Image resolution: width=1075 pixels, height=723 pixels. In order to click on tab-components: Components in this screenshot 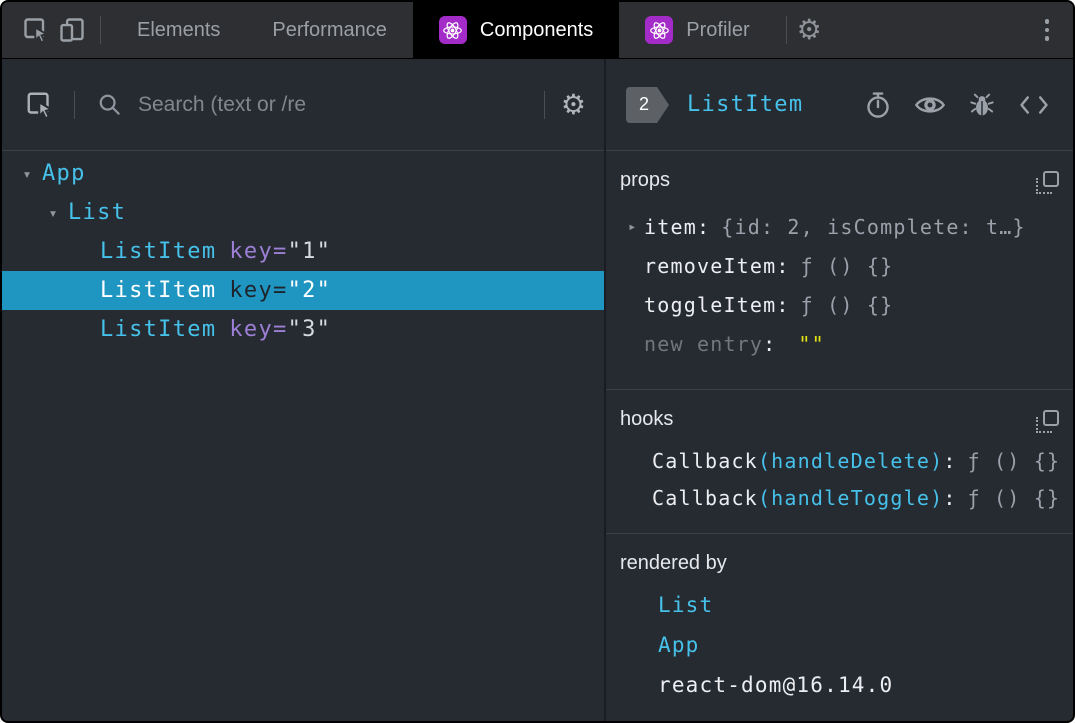, I will do `click(516, 30)`.